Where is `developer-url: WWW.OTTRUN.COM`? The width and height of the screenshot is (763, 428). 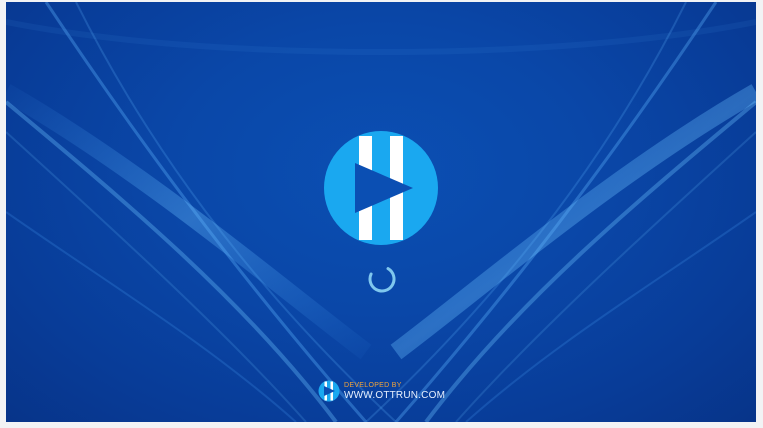
developer-url: WWW.OTTRUN.COM is located at coordinates (395, 395).